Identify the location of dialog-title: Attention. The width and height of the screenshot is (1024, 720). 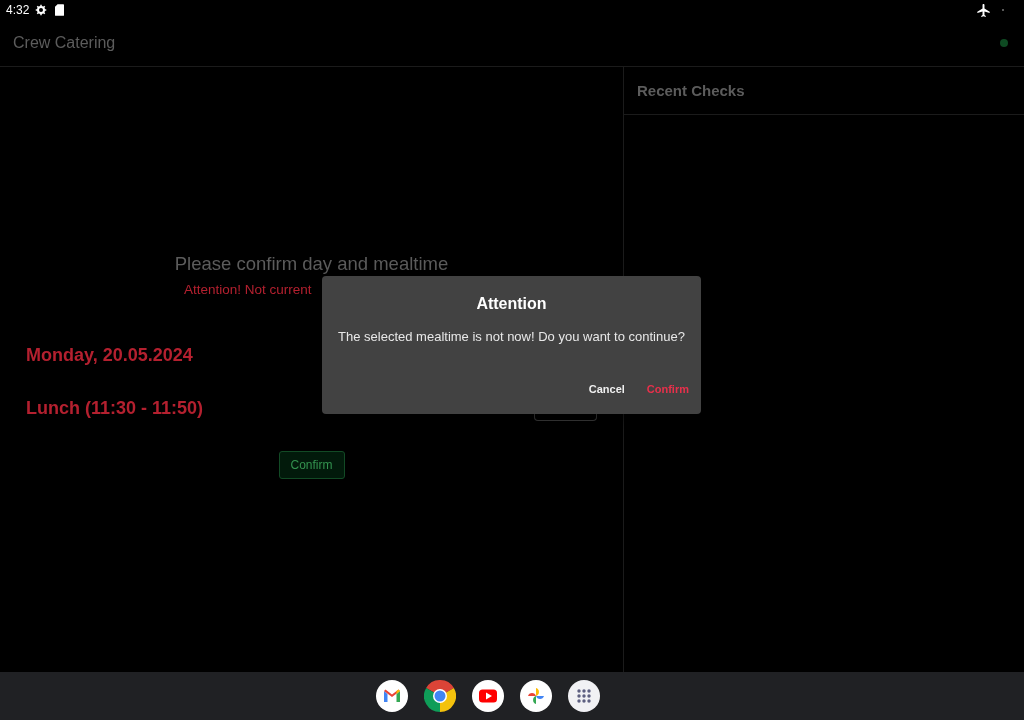
(511, 304).